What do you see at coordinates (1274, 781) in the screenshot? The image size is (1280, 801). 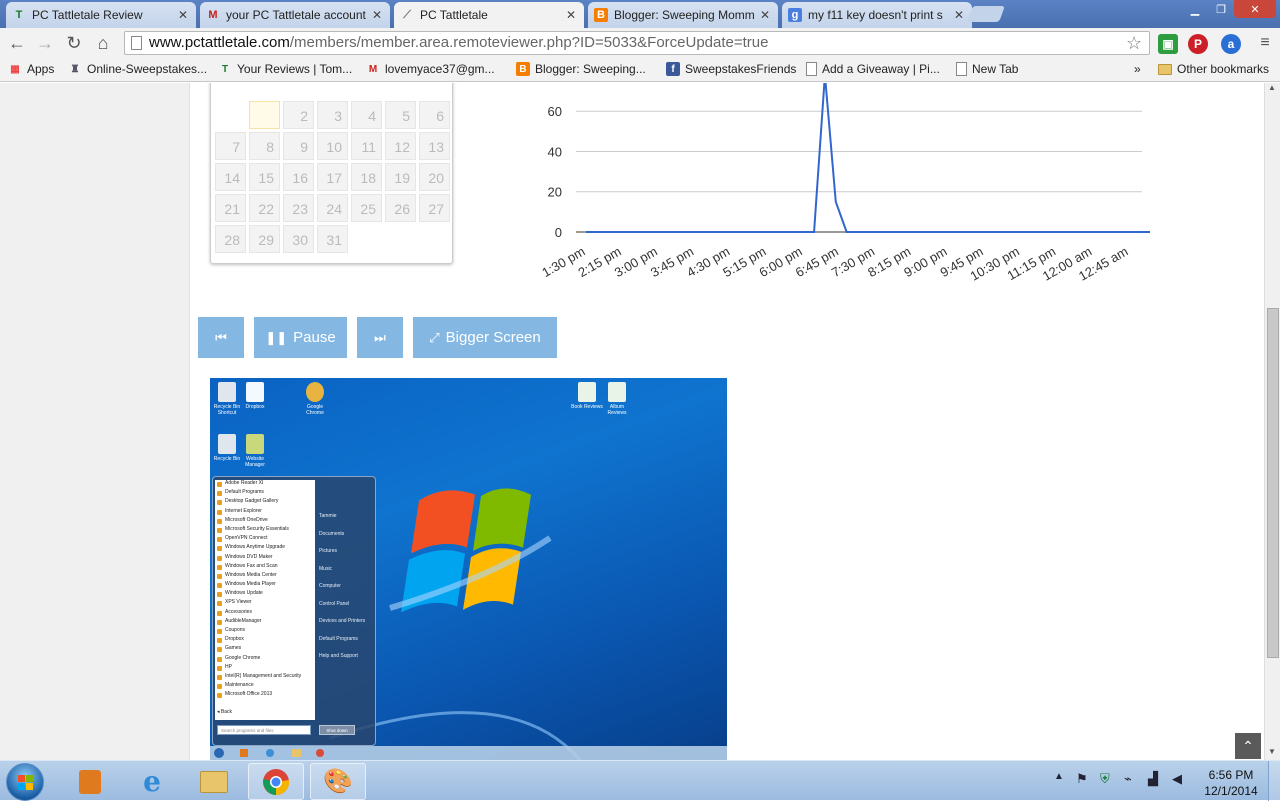 I see `show-desktop-button` at bounding box center [1274, 781].